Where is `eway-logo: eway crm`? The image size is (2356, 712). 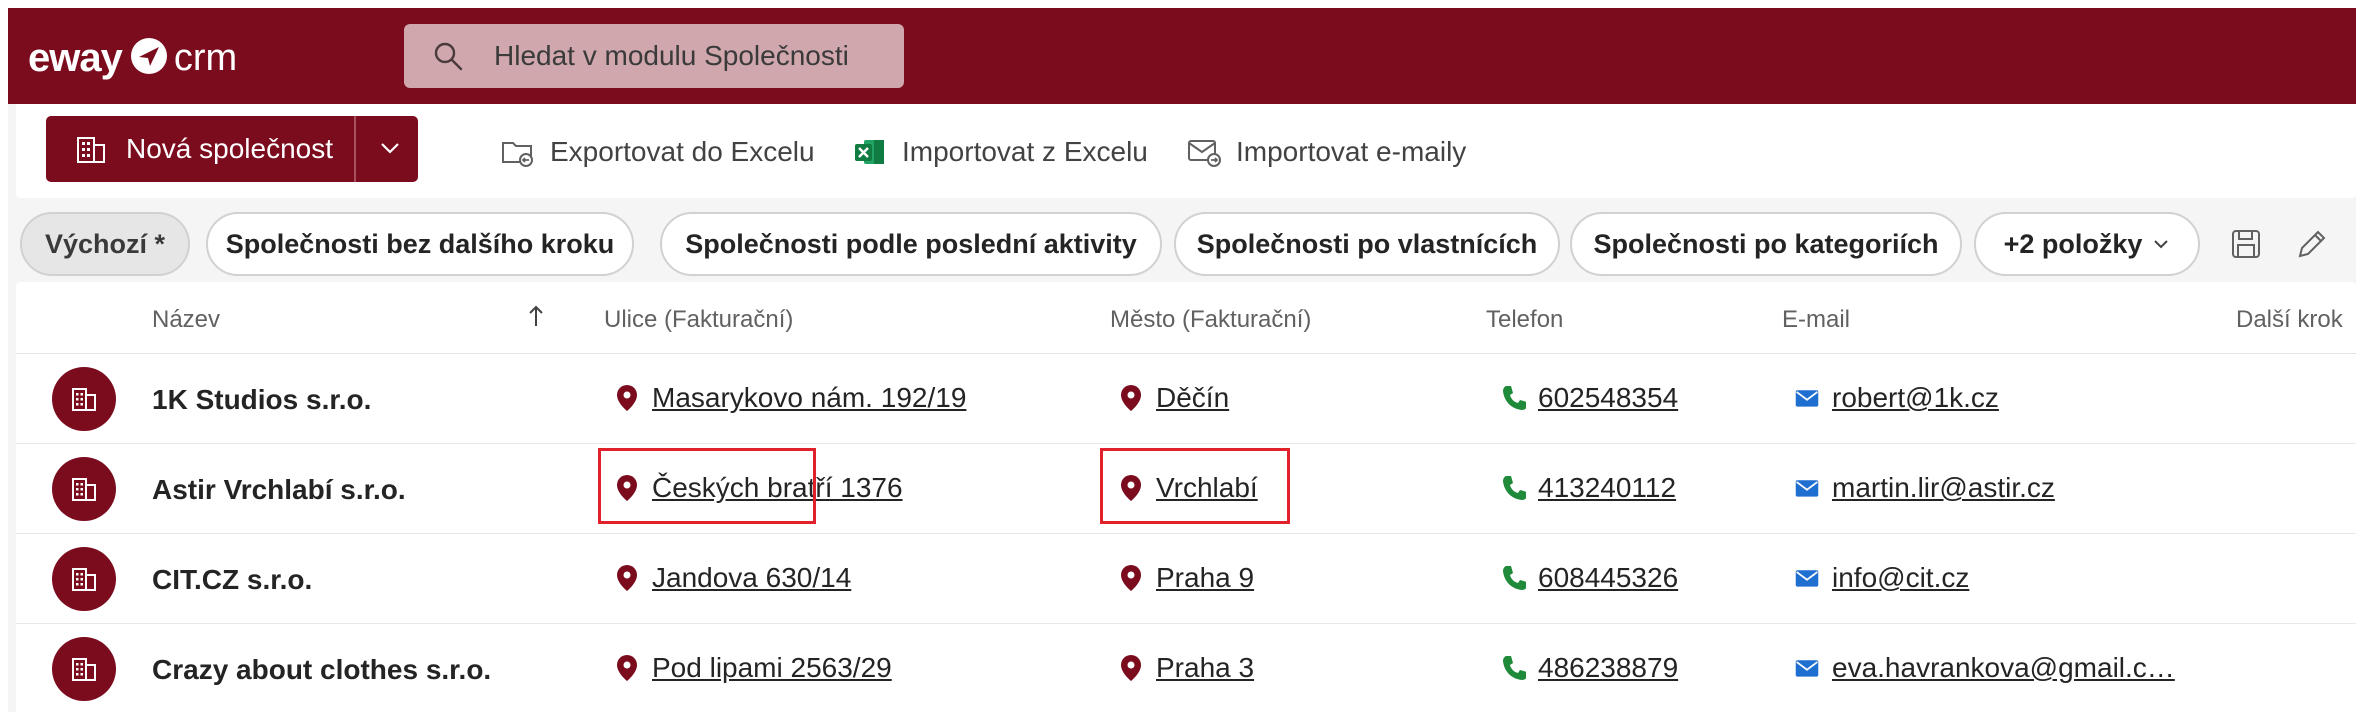
eway-logo: eway crm is located at coordinates (132, 58).